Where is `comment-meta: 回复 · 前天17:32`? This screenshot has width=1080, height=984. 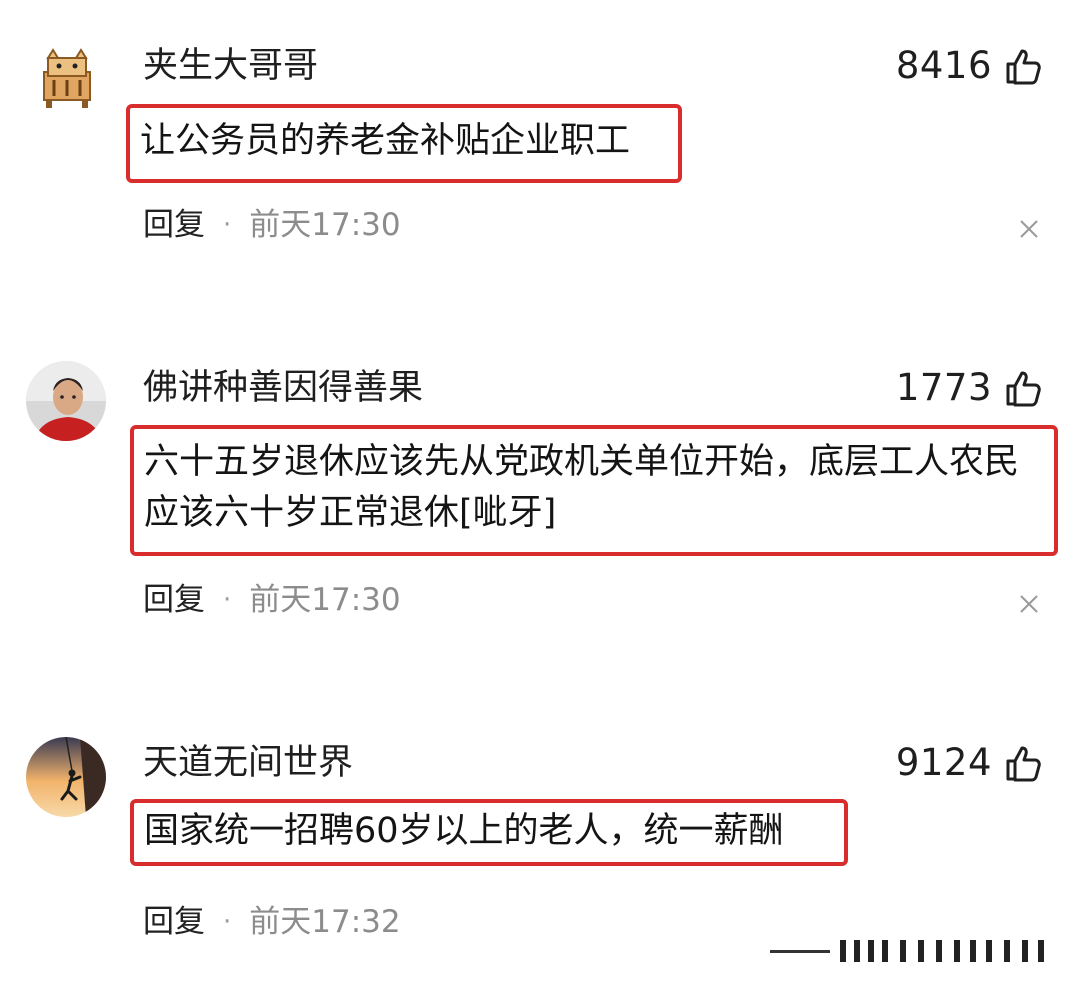 comment-meta: 回复 · 前天17:32 is located at coordinates (272, 922).